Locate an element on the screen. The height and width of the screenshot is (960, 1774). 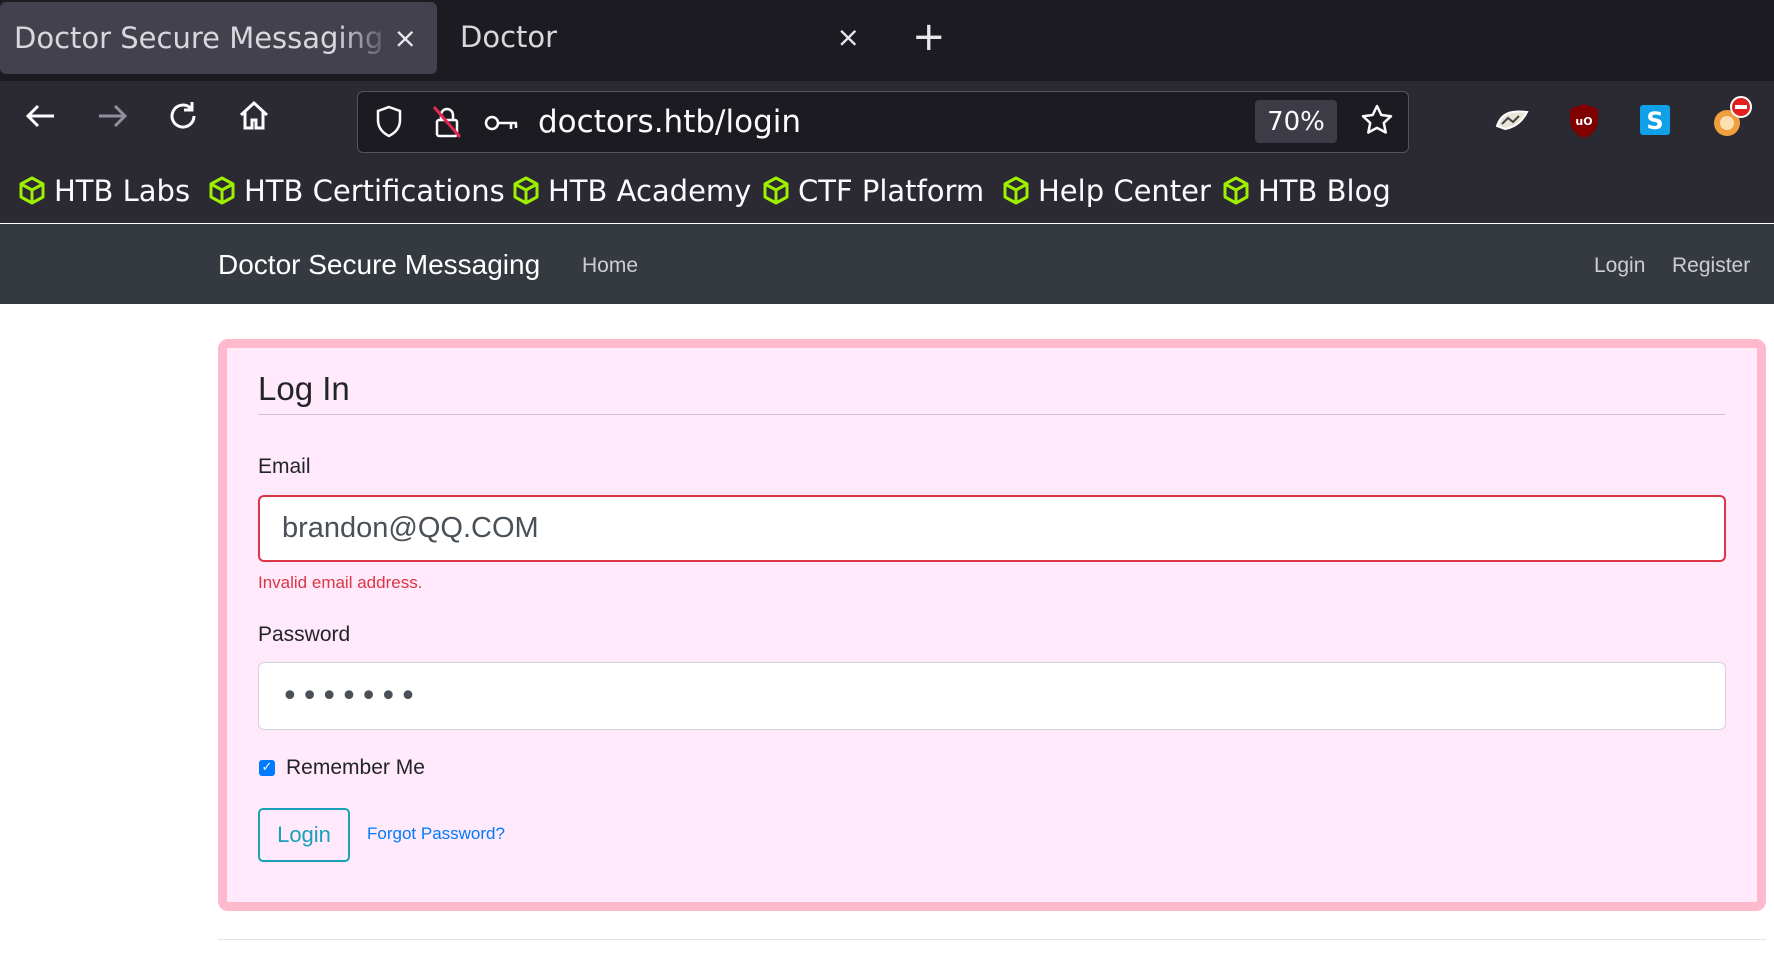
home-icon is located at coordinates (254, 120).